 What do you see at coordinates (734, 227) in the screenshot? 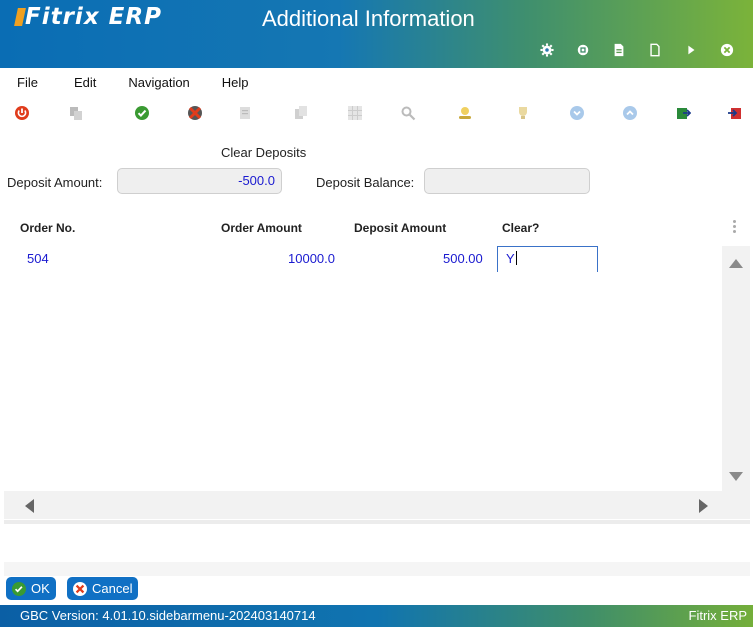
I see `column-menu-icon` at bounding box center [734, 227].